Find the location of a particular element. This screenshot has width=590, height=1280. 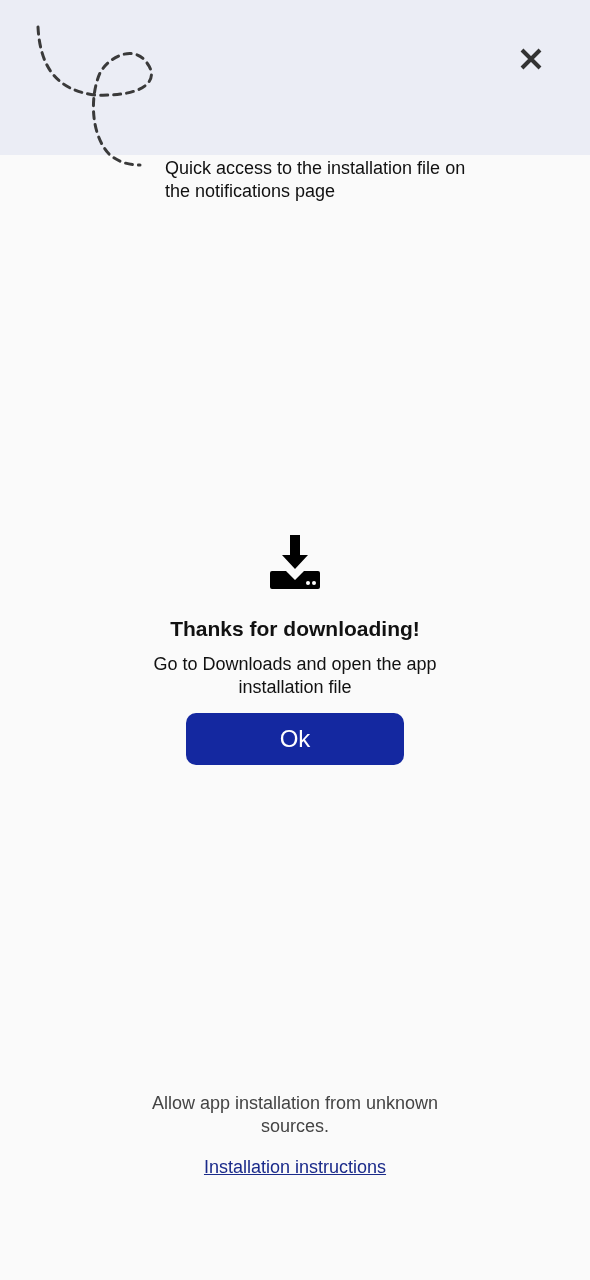

close-button is located at coordinates (531, 59).